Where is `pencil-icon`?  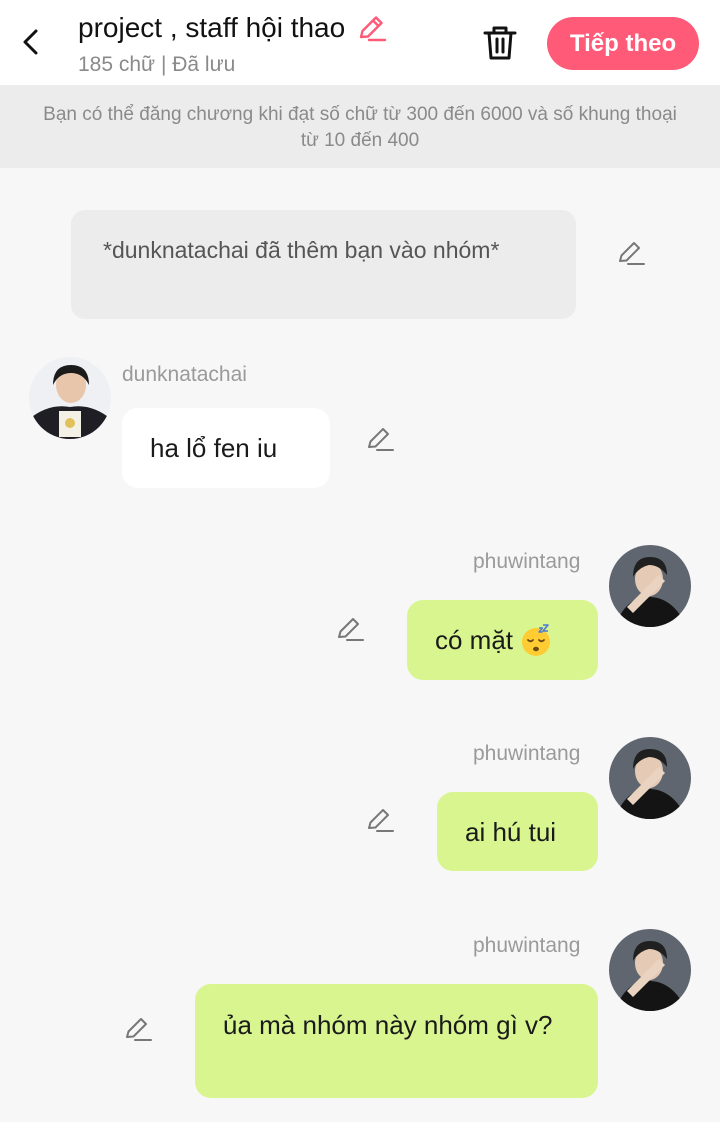
pencil-icon is located at coordinates (371, 28).